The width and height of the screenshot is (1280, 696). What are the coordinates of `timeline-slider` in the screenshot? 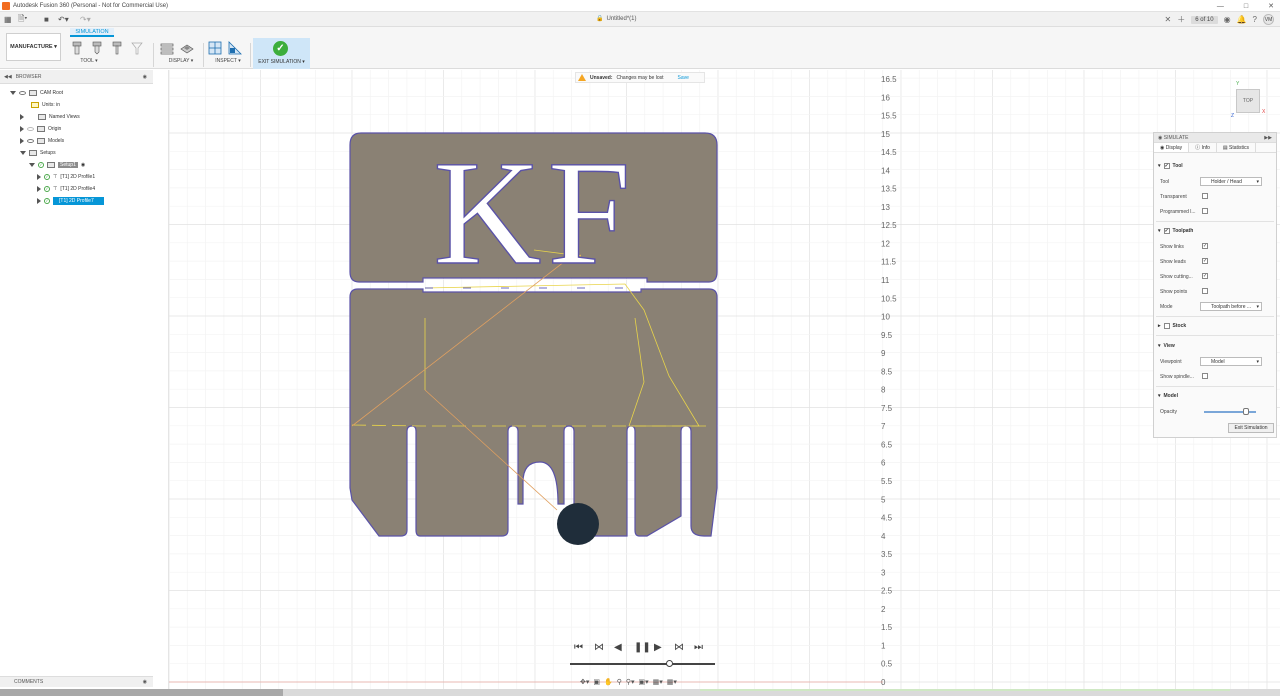 It's located at (642, 664).